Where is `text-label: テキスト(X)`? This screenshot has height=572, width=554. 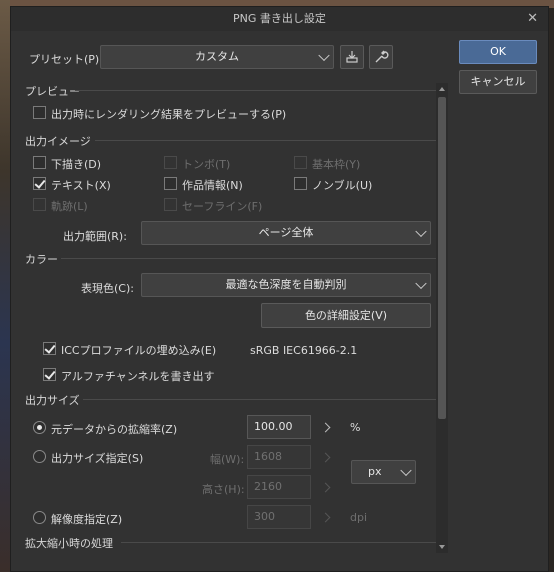
text-label: テキスト(X) is located at coordinates (81, 185).